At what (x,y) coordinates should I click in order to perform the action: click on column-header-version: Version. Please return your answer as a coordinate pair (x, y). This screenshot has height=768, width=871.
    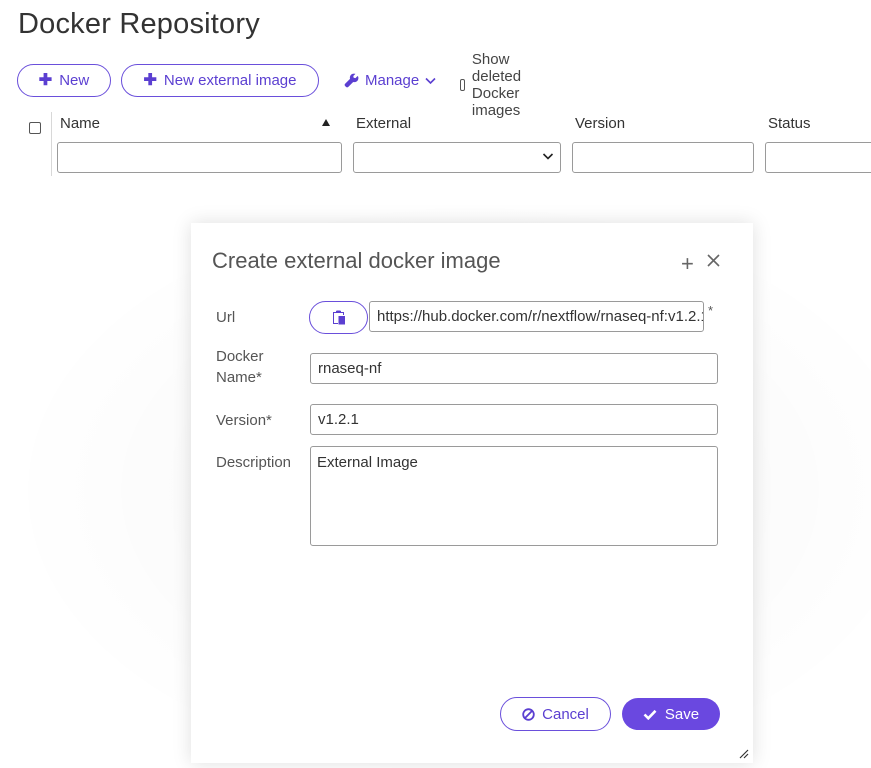
    Looking at the image, I should click on (600, 123).